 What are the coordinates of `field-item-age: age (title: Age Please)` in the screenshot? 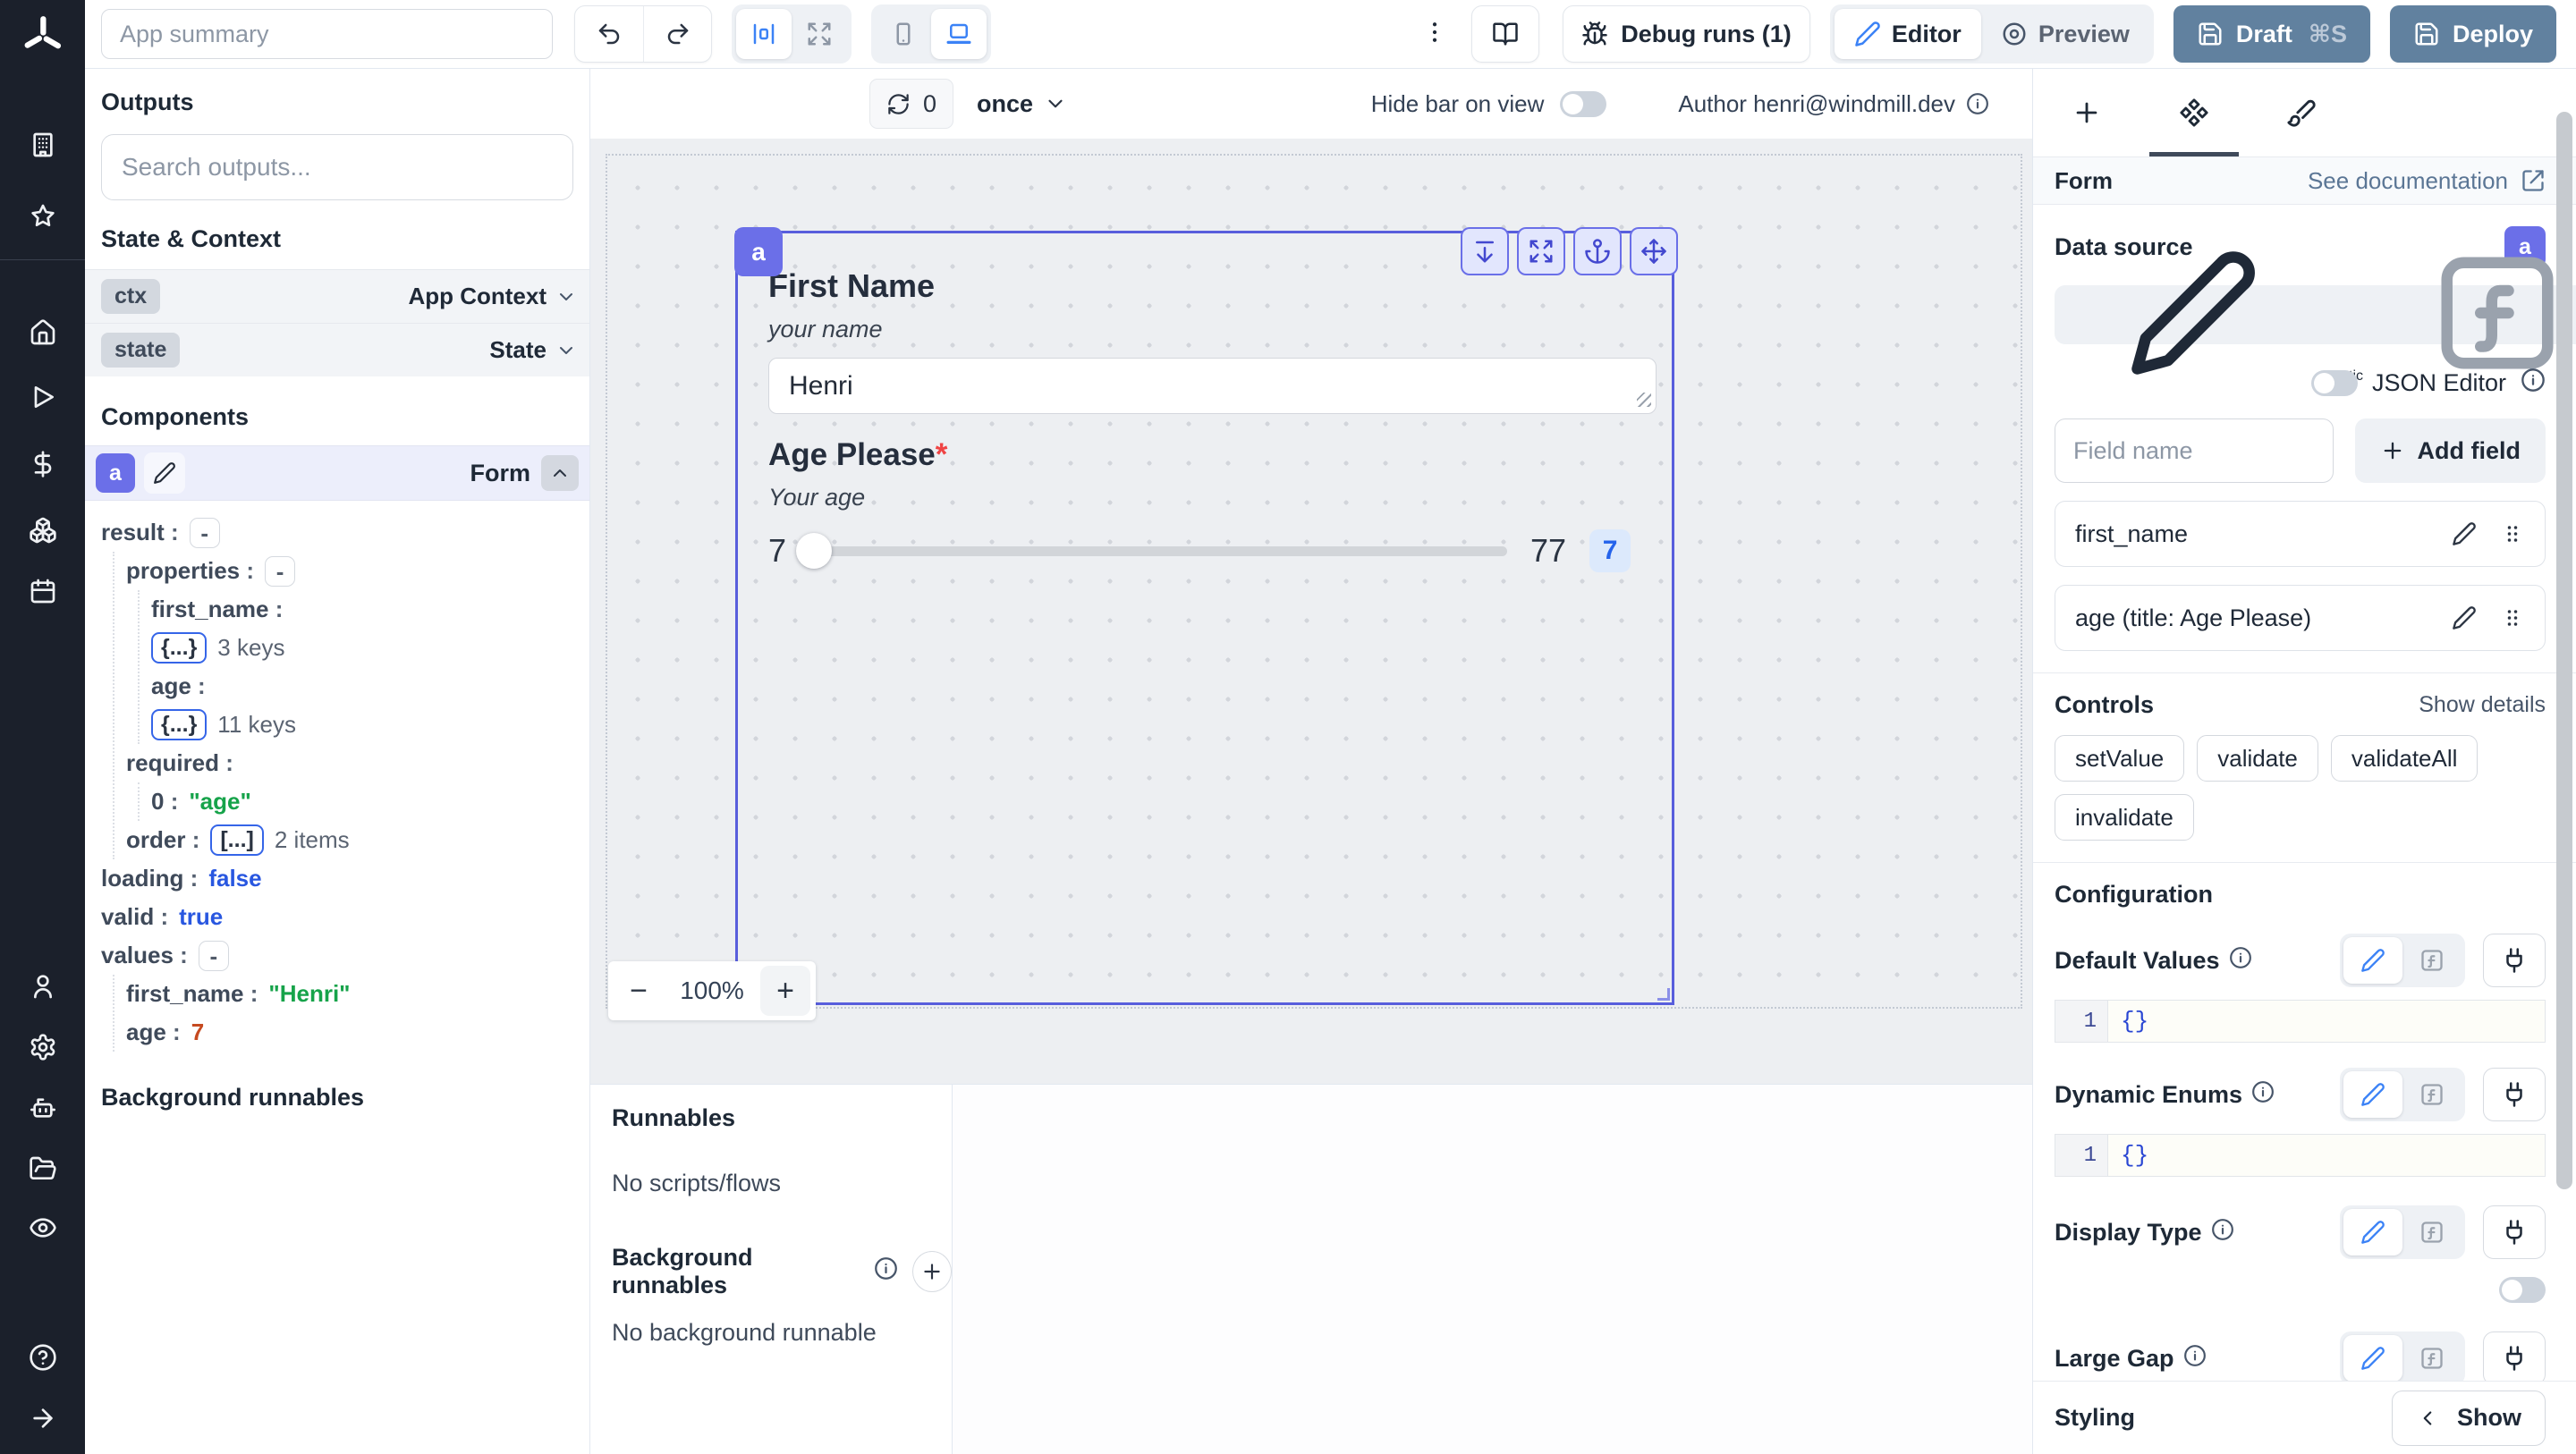 It's located at (2300, 618).